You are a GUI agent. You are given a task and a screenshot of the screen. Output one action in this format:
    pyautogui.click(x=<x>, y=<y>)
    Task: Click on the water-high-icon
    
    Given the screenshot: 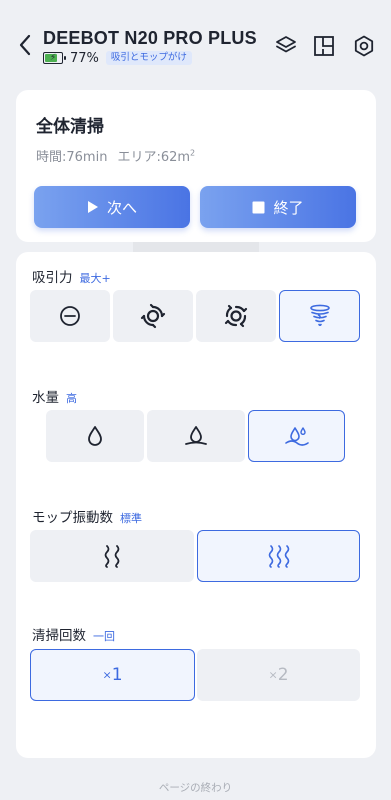 What is the action you would take?
    pyautogui.click(x=296, y=436)
    